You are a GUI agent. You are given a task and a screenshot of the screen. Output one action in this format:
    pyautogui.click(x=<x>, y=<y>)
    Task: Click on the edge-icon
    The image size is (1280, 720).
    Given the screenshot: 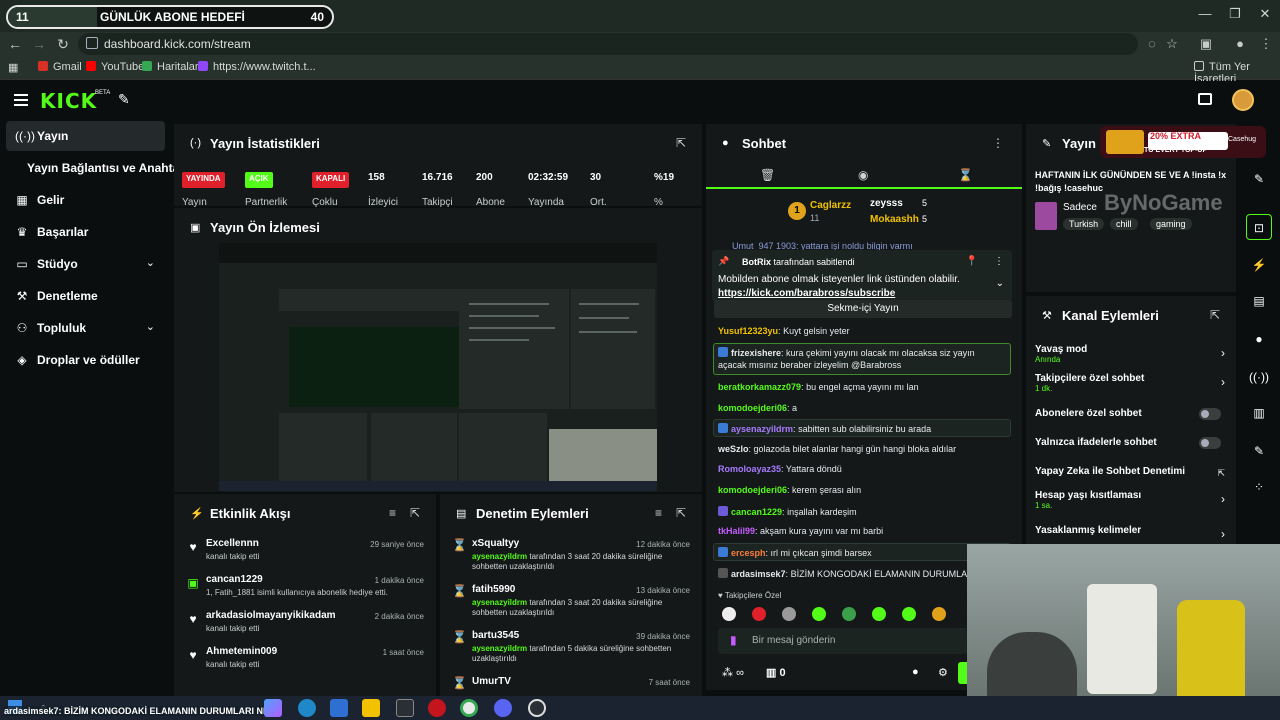 What is the action you would take?
    pyautogui.click(x=307, y=708)
    